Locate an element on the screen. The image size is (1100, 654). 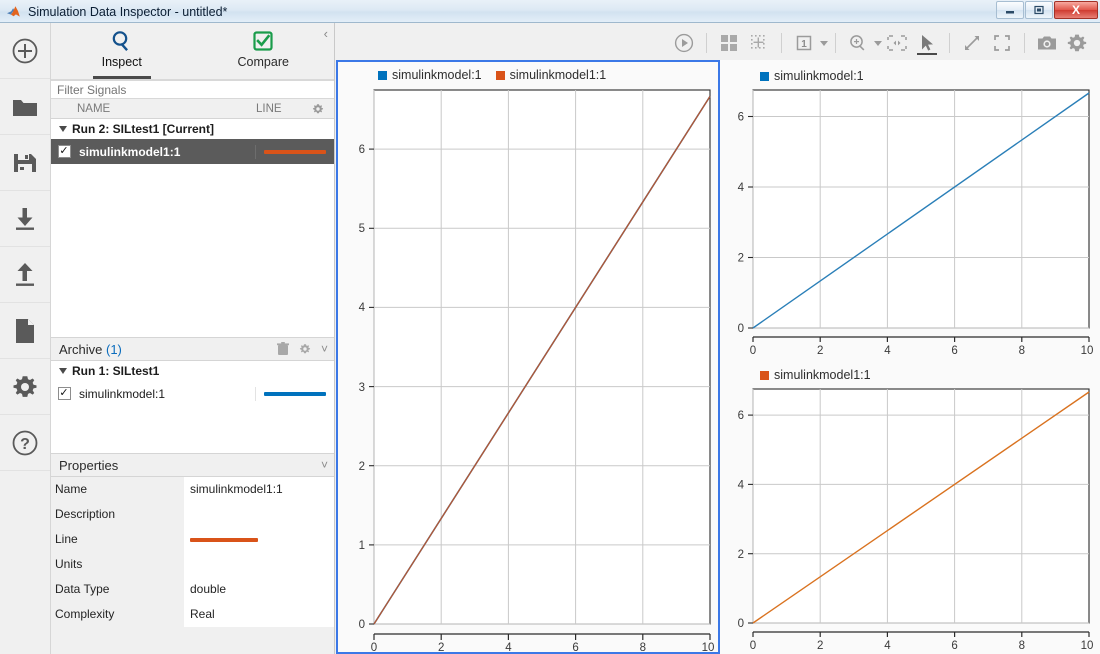
maximize-button is located at coordinates (1039, 10).